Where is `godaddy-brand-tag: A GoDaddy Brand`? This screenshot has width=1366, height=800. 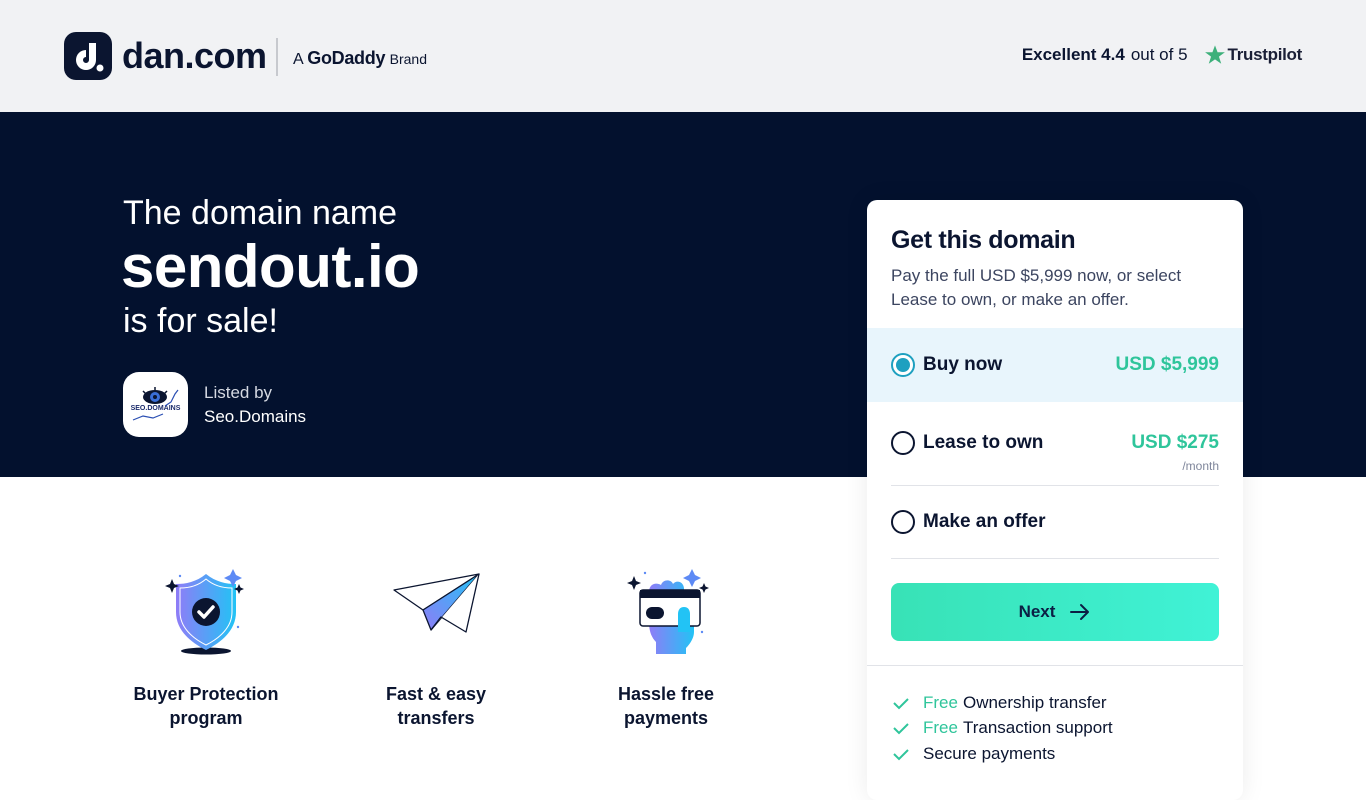 godaddy-brand-tag: A GoDaddy Brand is located at coordinates (360, 58).